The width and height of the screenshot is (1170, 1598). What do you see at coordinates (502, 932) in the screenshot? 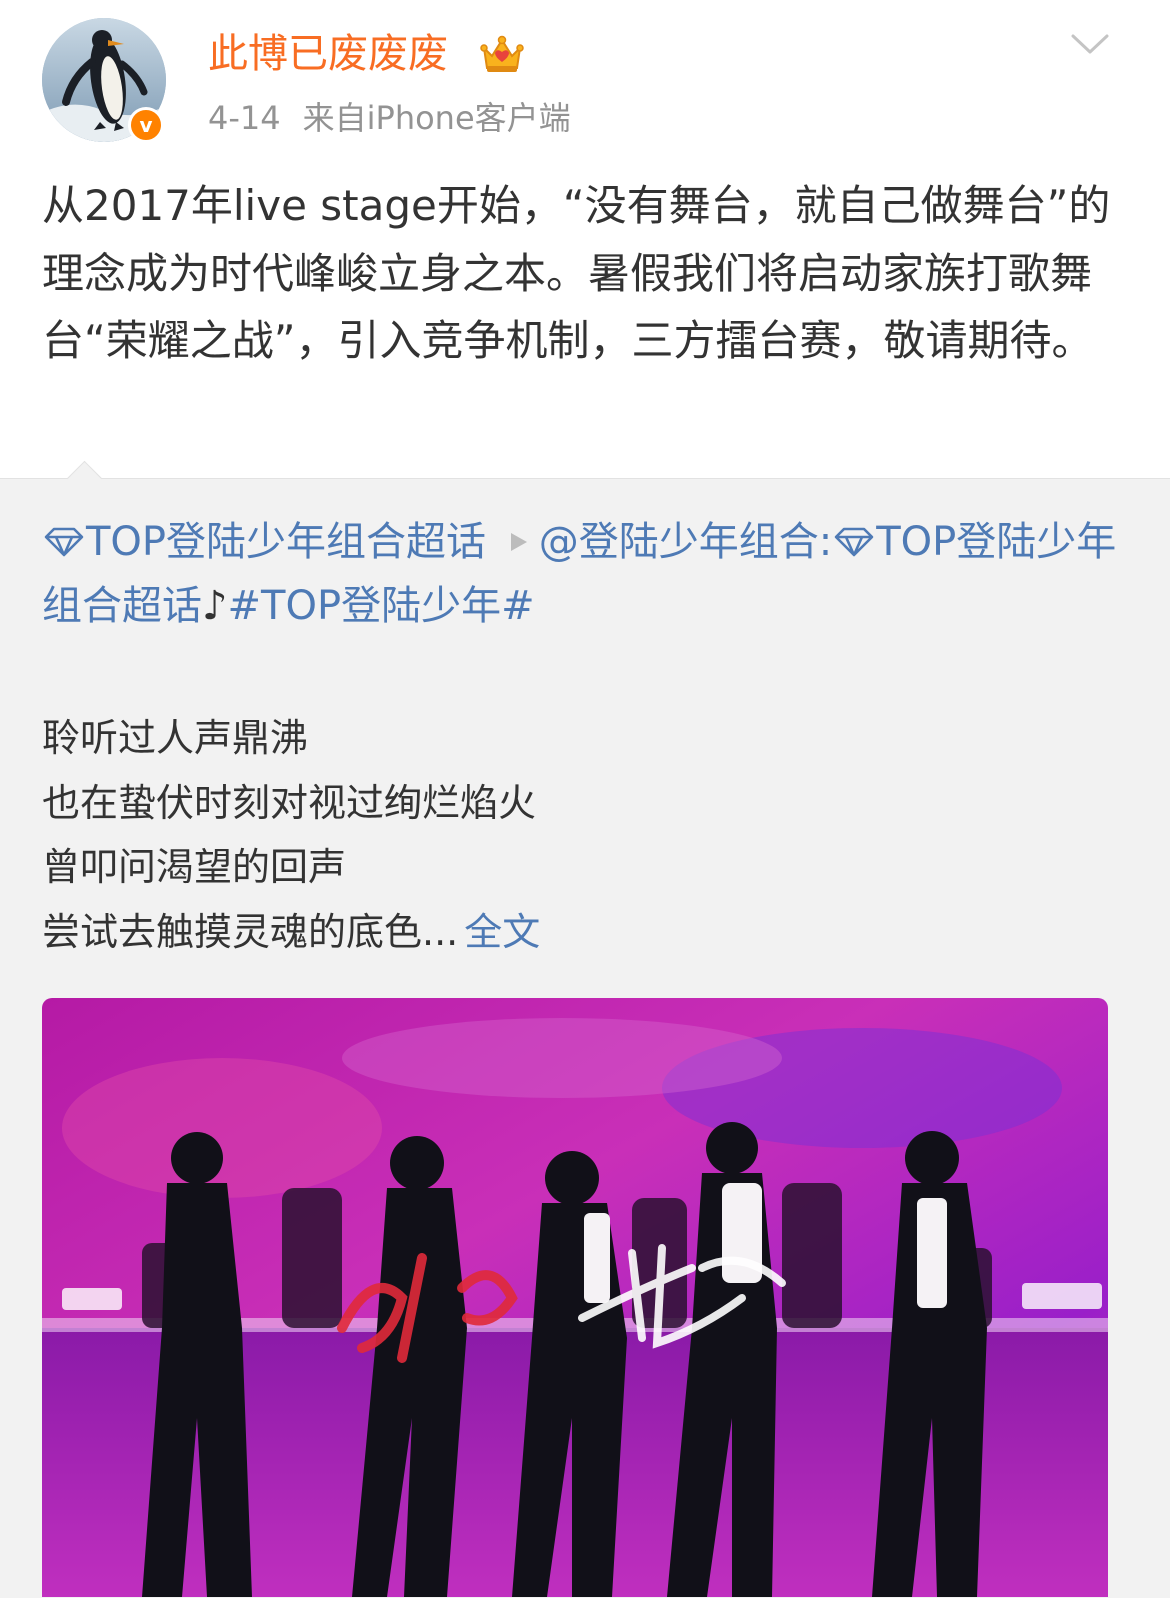
I see `read-more-link: 全文` at bounding box center [502, 932].